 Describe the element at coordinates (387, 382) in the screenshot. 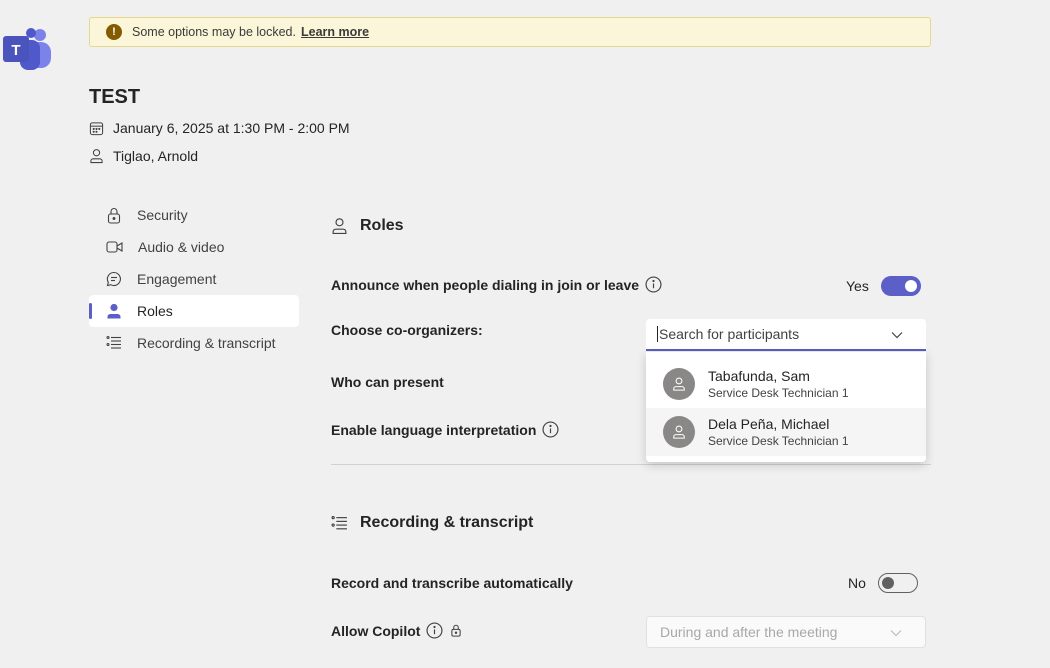

I see `who-can-present-label: Who can present` at that location.